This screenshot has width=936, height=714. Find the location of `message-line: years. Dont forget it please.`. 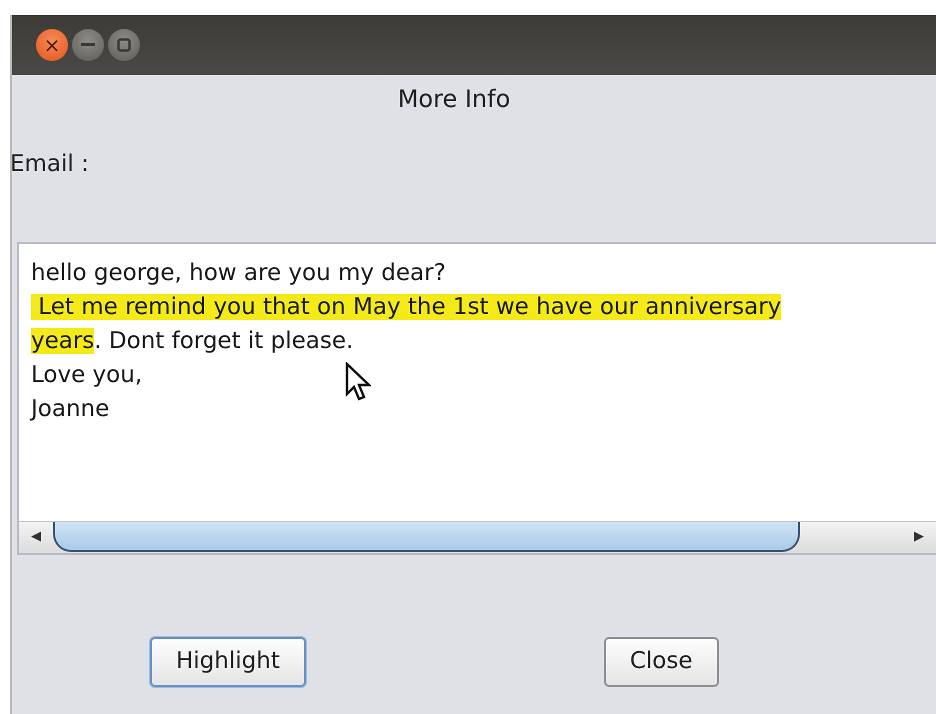

message-line: years. Dont forget it please. is located at coordinates (192, 341).